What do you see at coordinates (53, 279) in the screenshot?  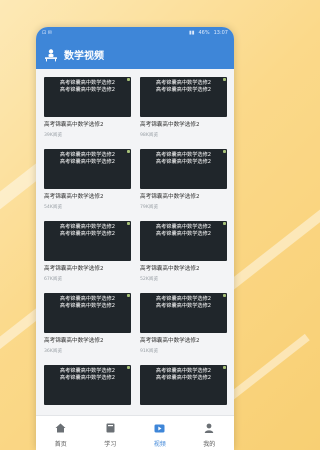 I see `view-count: 67K阅览` at bounding box center [53, 279].